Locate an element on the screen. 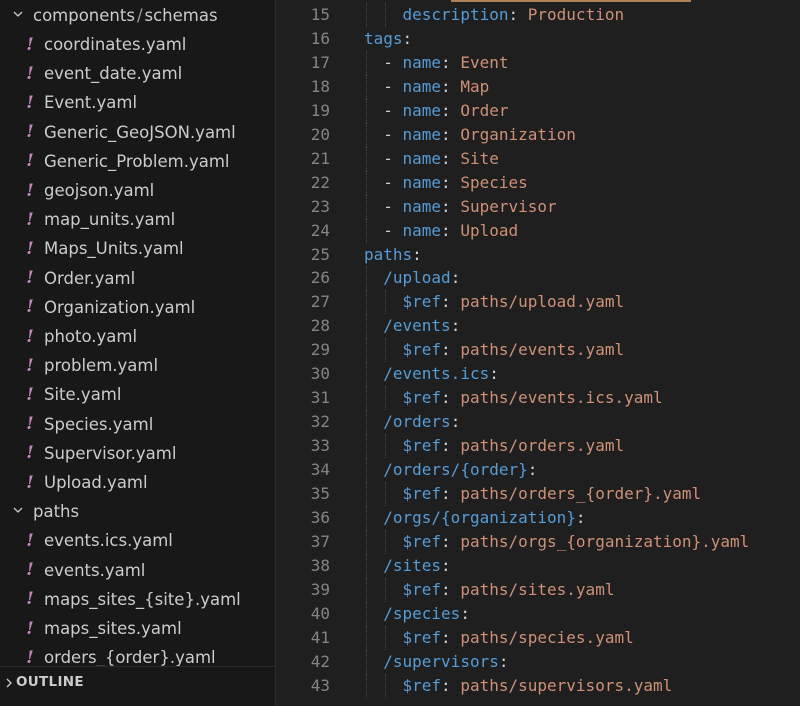 Image resolution: width=800 pixels, height=706 pixels. file-item: ! geojson.yaml is located at coordinates (137, 190).